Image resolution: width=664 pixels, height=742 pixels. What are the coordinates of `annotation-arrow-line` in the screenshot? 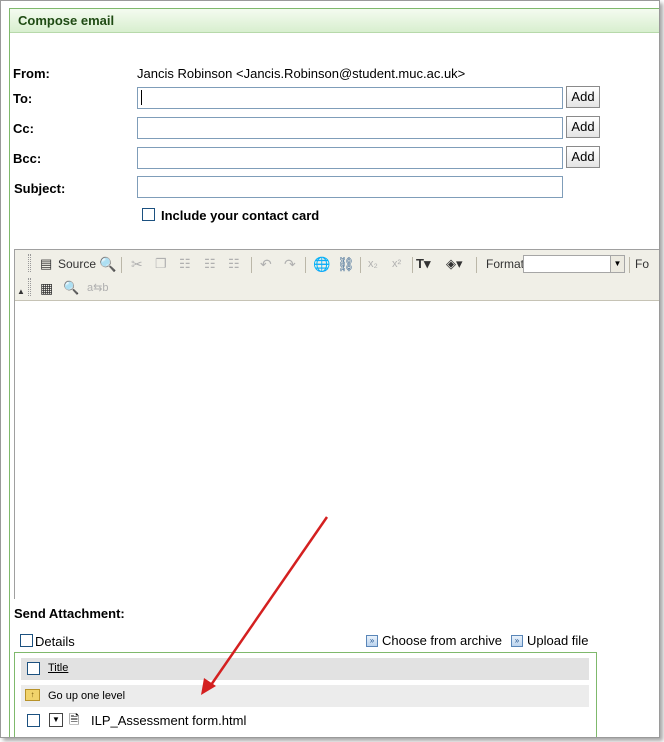 It's located at (269, 601).